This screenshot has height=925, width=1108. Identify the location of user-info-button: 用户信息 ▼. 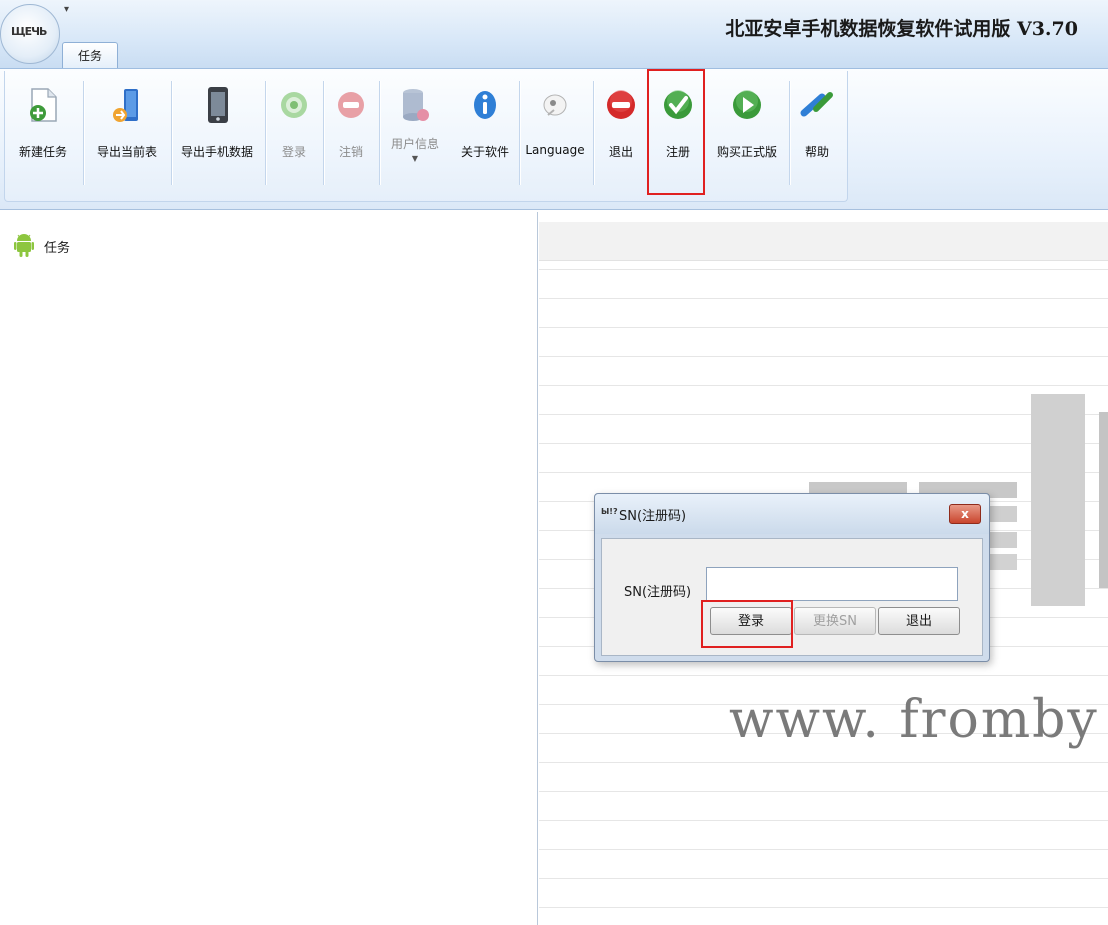
(415, 129).